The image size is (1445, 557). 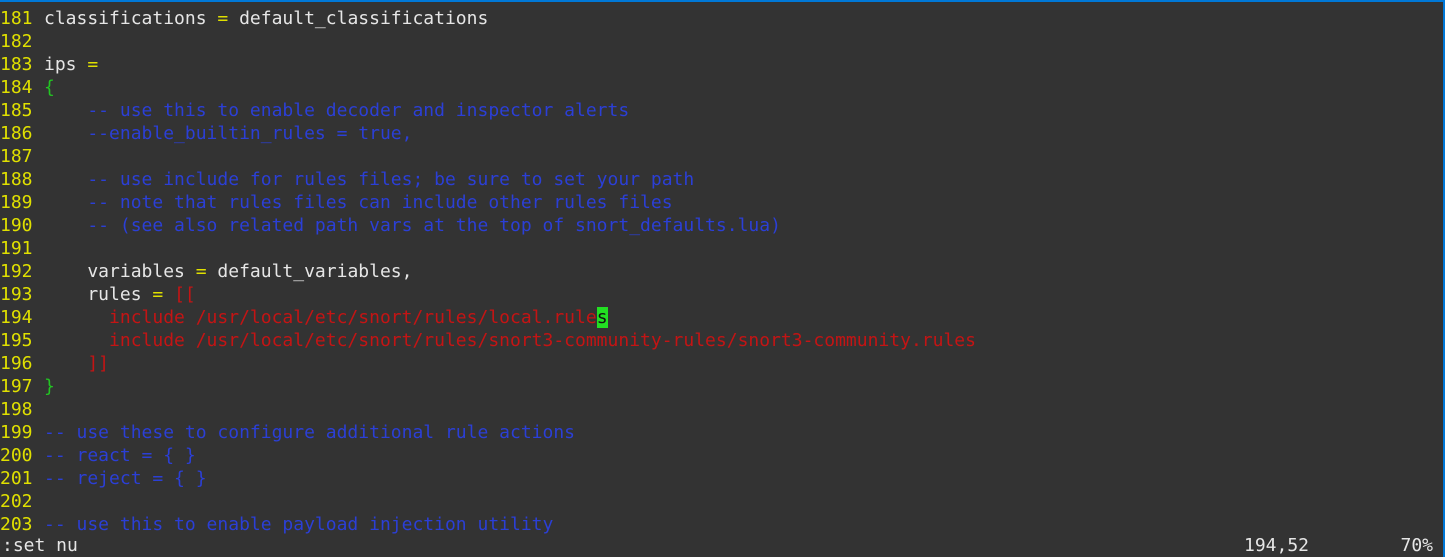 What do you see at coordinates (66, 64) in the screenshot?
I see `code-token: ips` at bounding box center [66, 64].